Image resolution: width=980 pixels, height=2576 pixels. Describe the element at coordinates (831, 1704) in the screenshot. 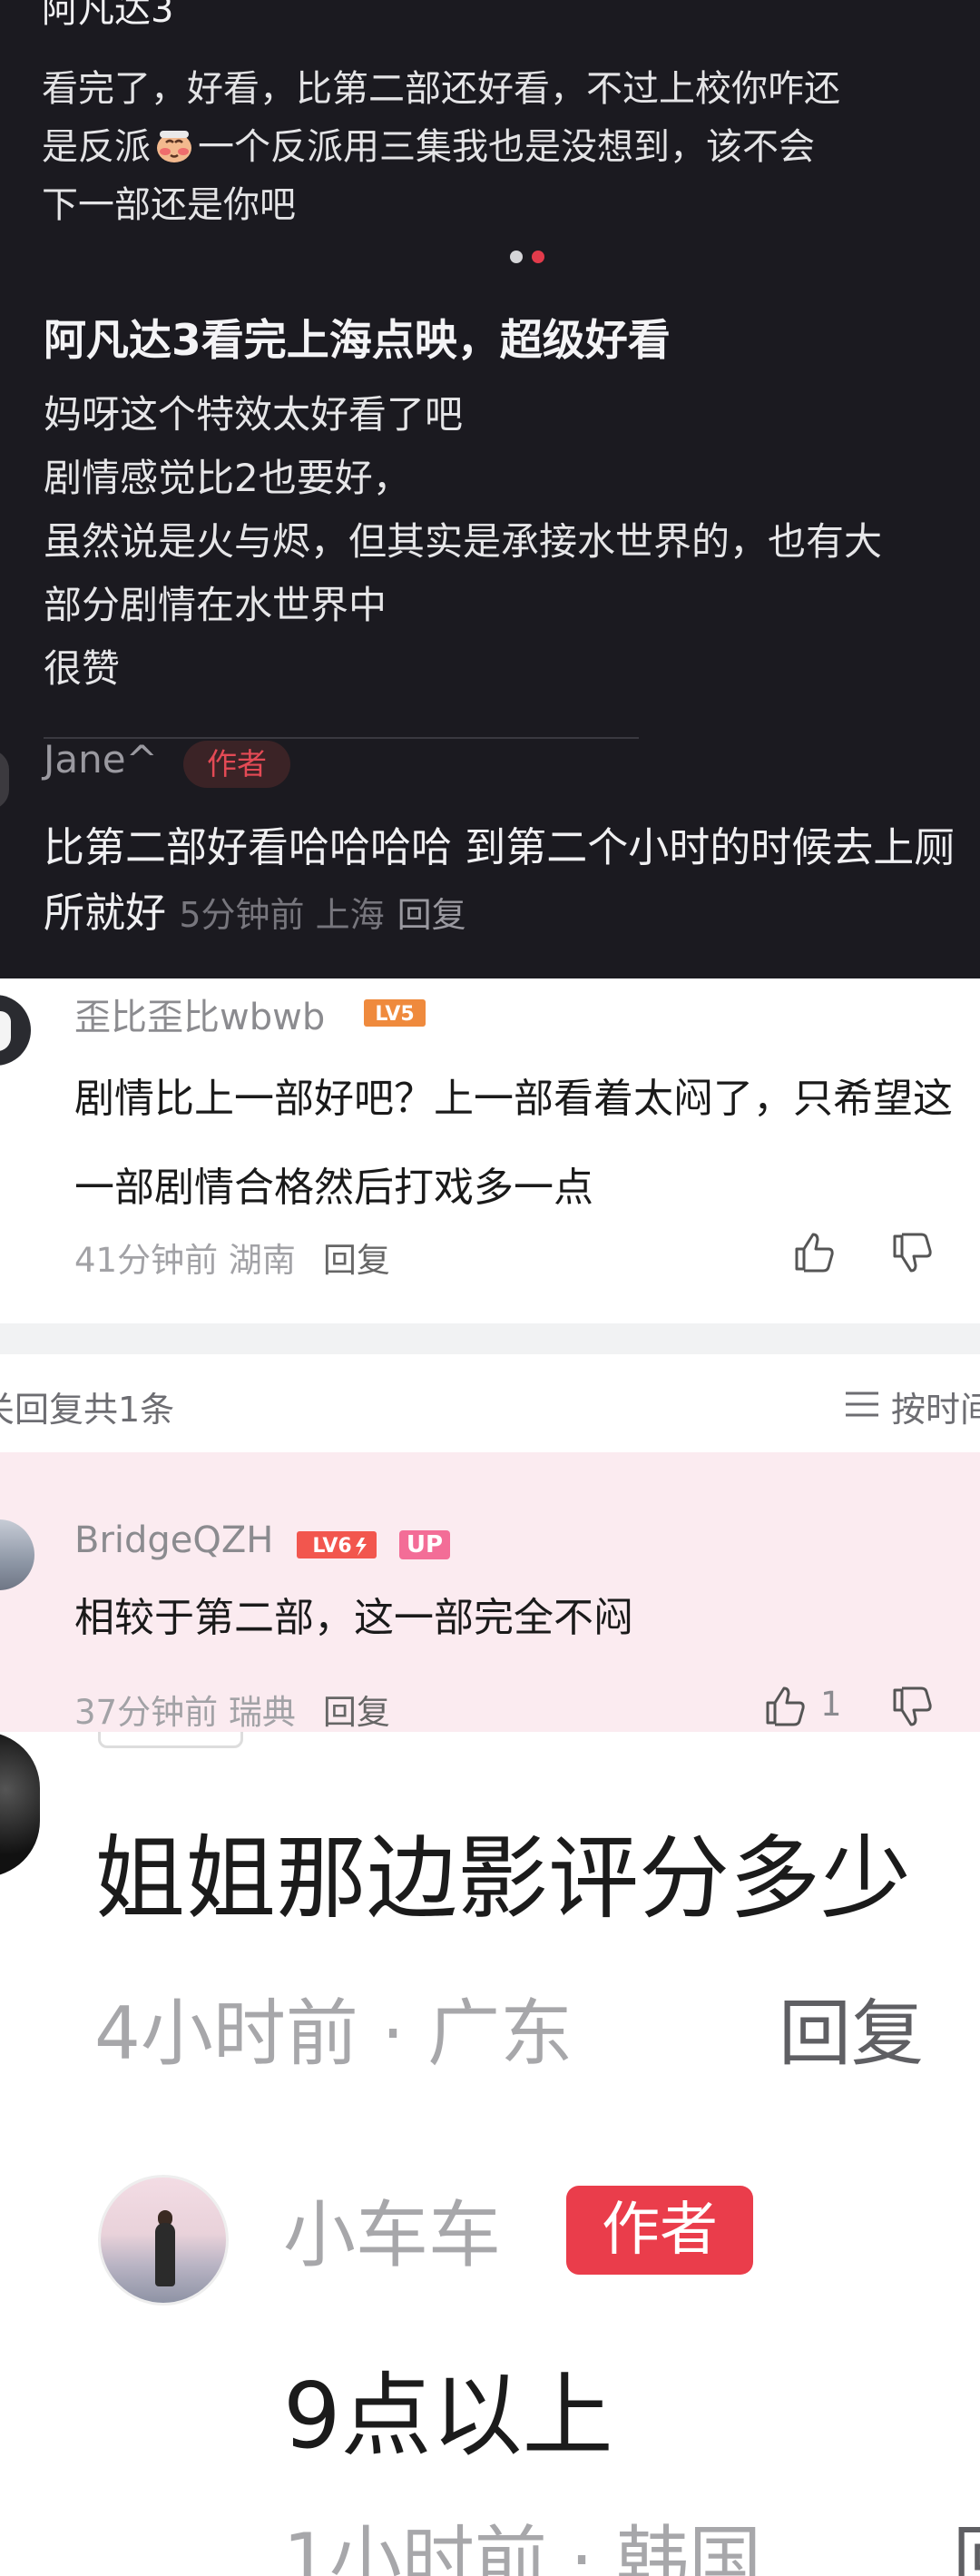

I see `like-count: 1` at that location.